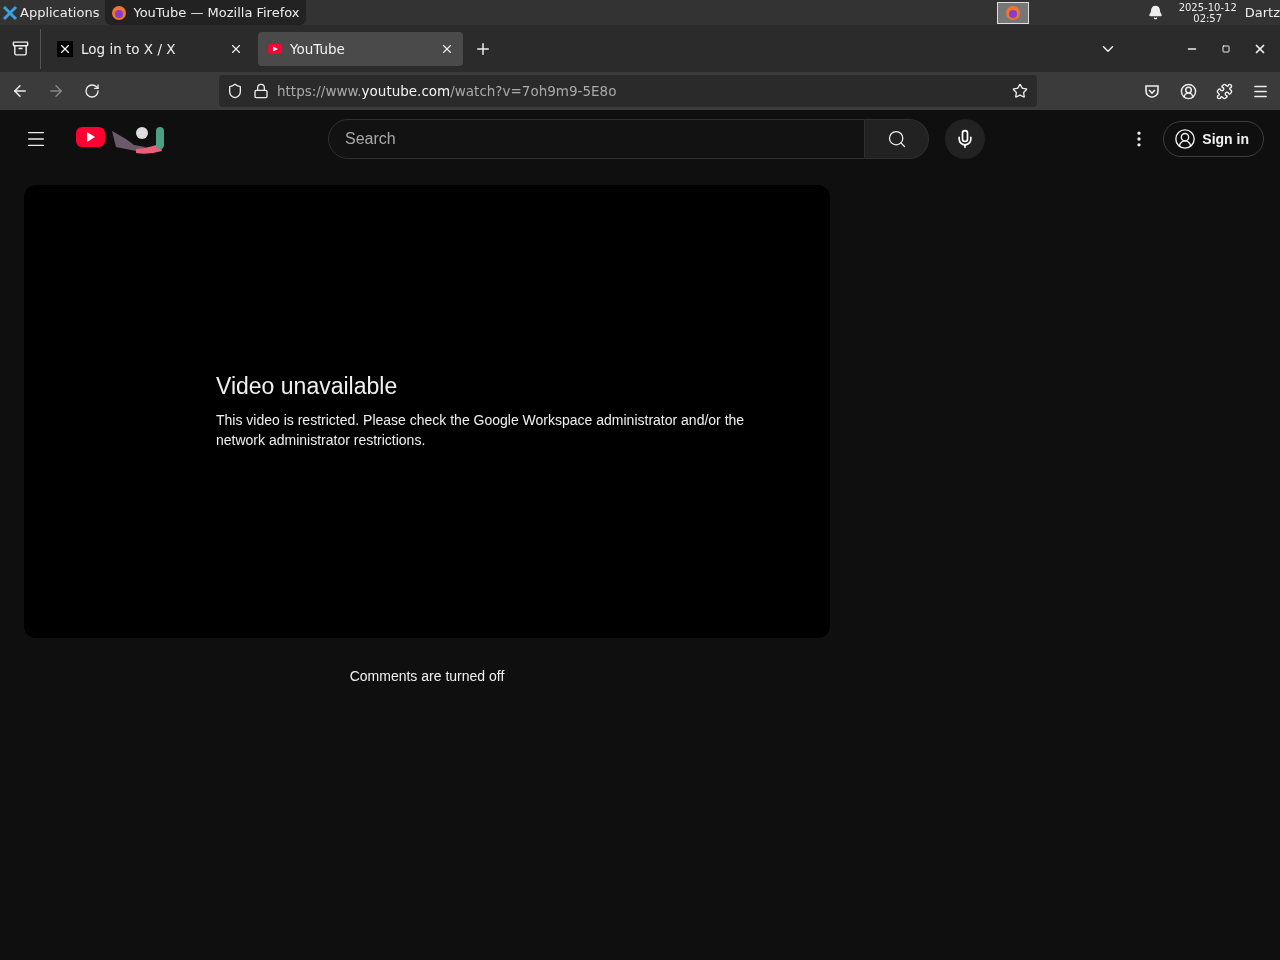  What do you see at coordinates (10, 12) in the screenshot?
I see `apps-menu-icon` at bounding box center [10, 12].